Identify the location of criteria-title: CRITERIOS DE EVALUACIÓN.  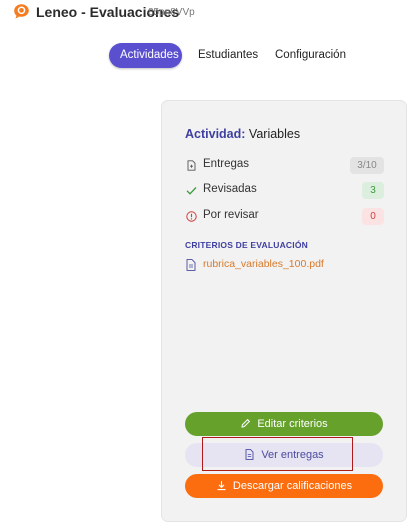
(246, 245).